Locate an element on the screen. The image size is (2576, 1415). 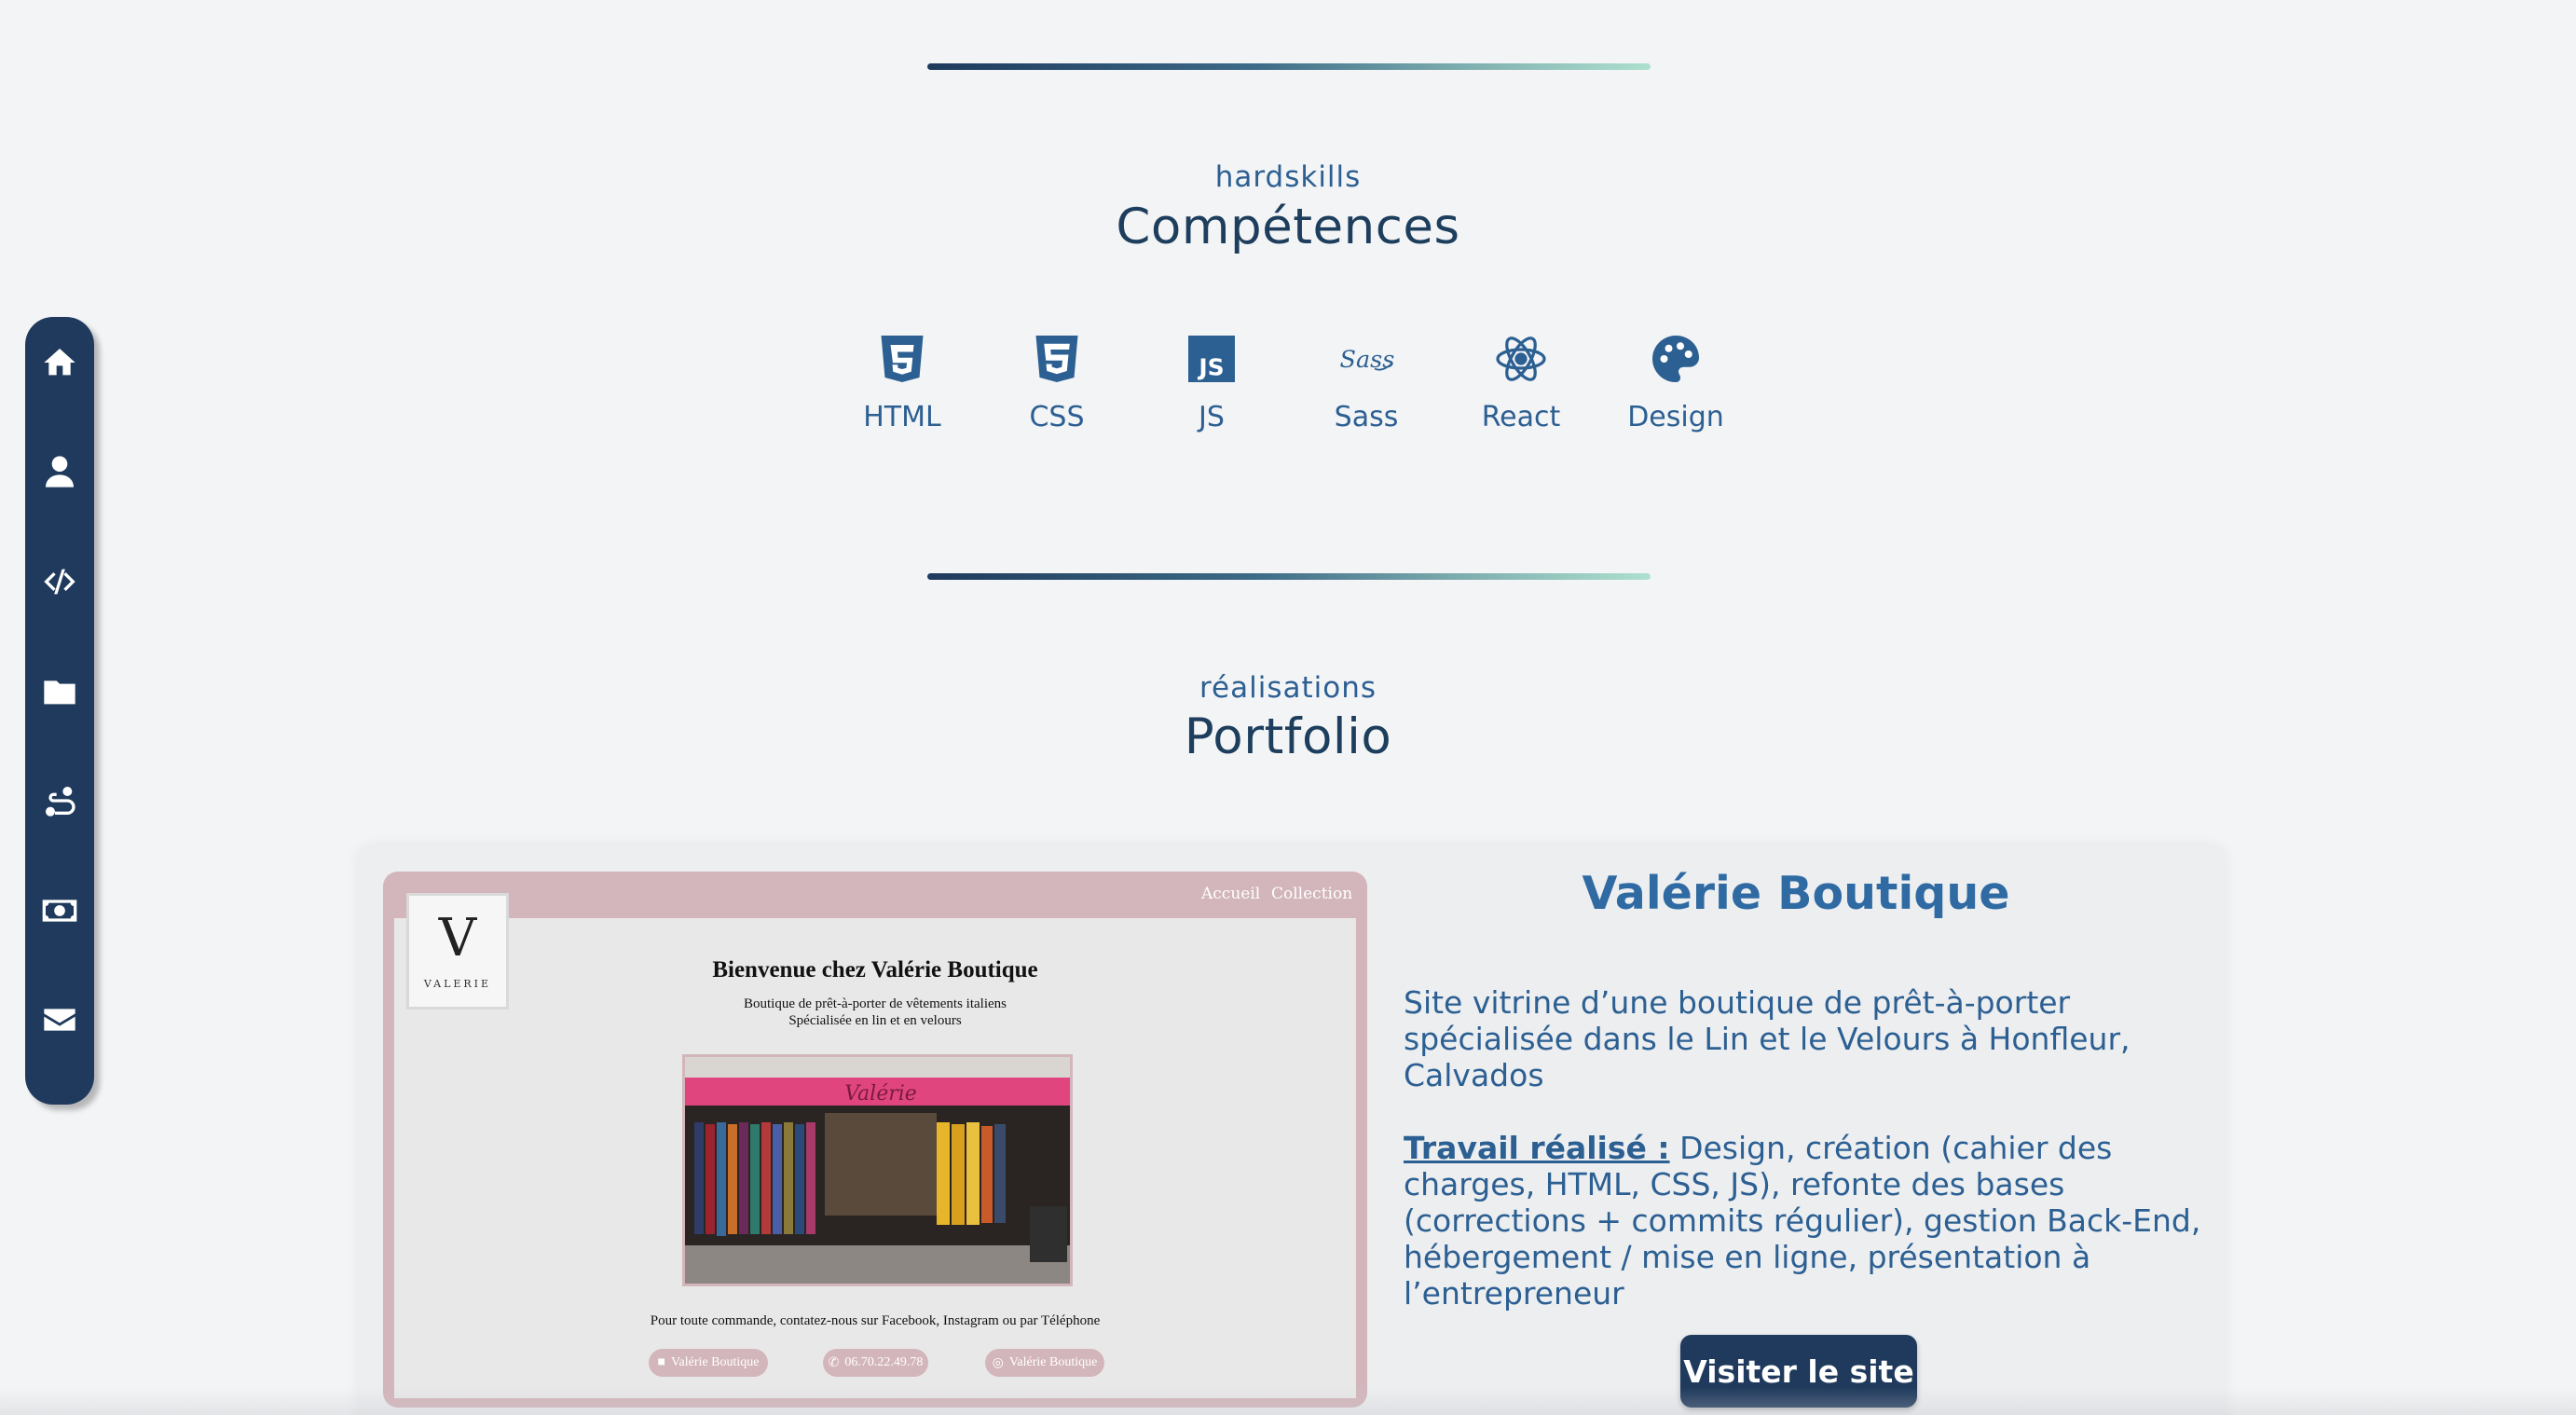
sass-icon: Sass is located at coordinates (1366, 359).